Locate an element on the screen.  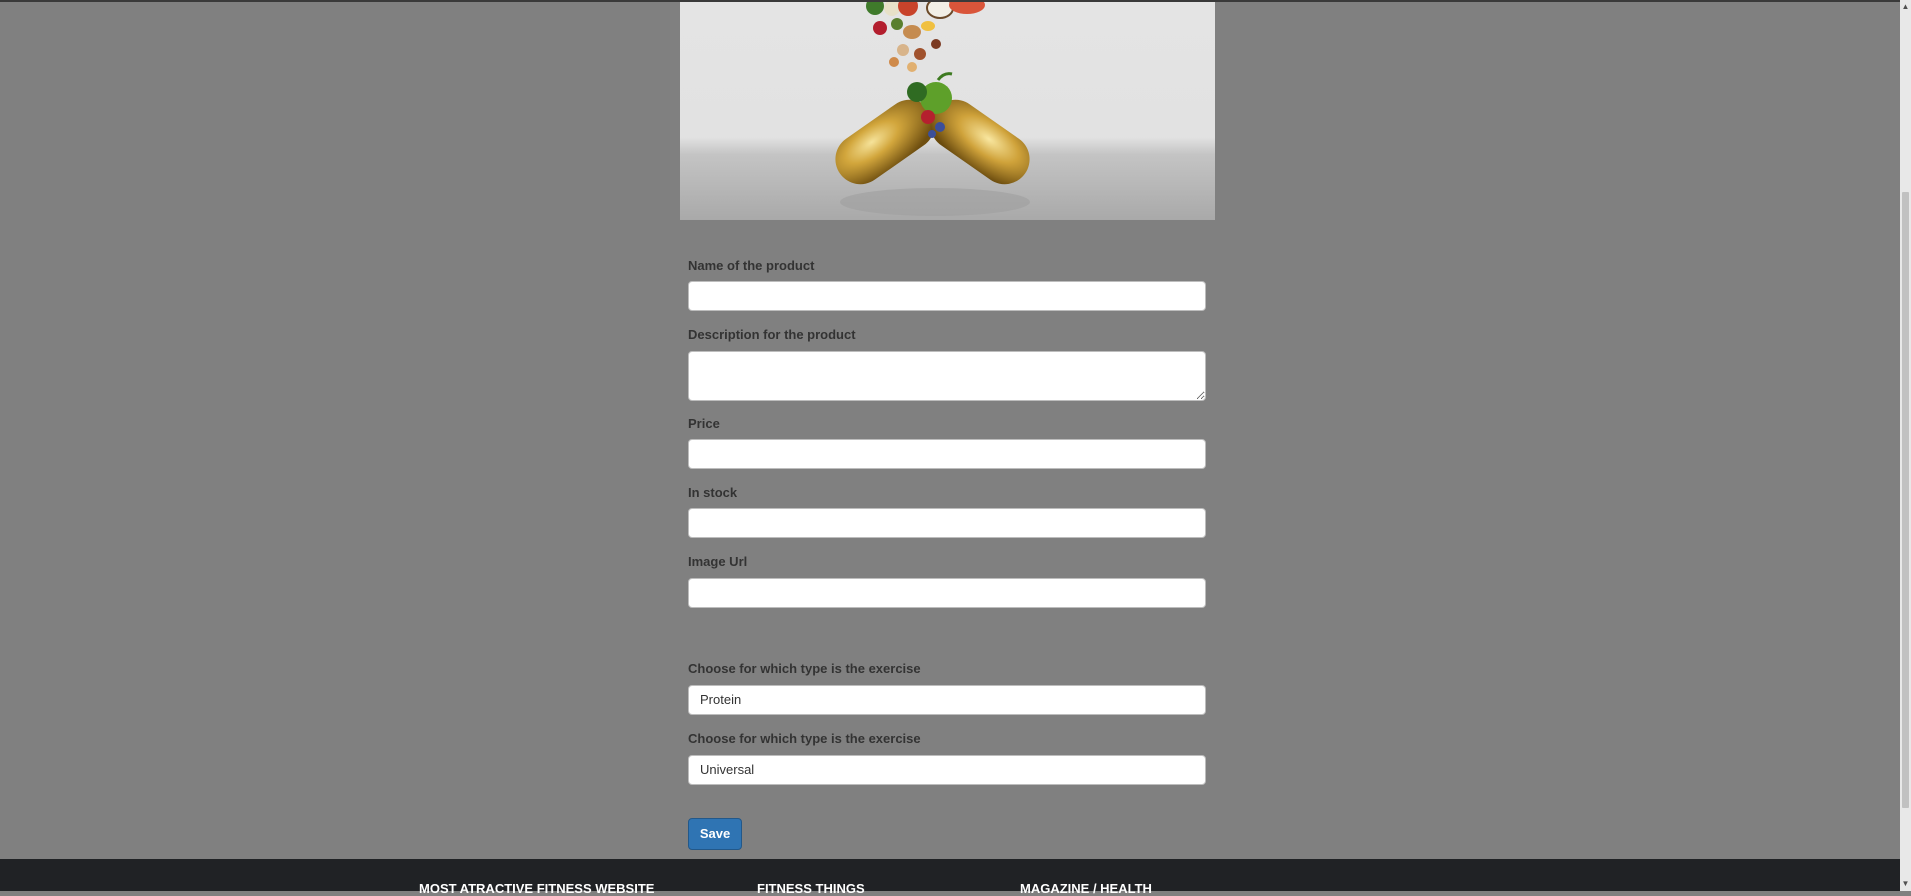
price-input is located at coordinates (947, 454).